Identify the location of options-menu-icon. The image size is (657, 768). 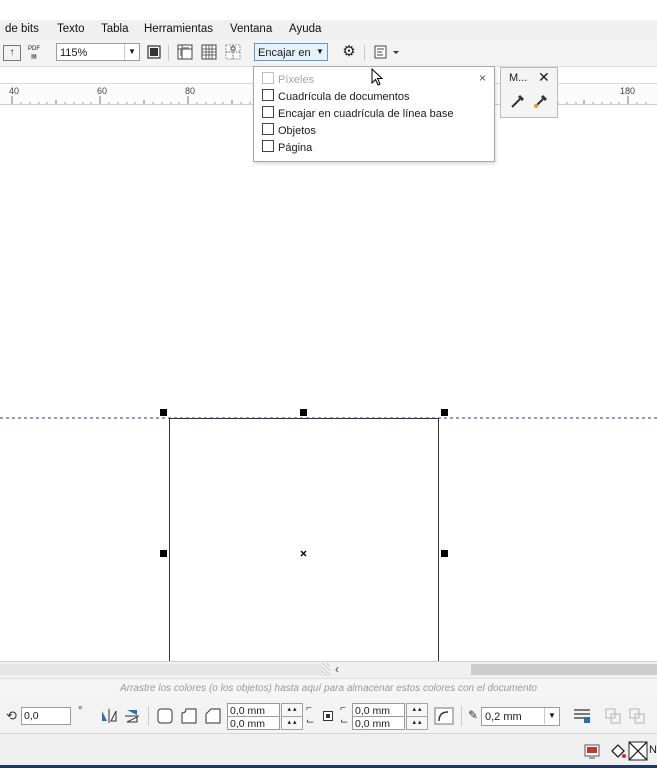
(387, 52).